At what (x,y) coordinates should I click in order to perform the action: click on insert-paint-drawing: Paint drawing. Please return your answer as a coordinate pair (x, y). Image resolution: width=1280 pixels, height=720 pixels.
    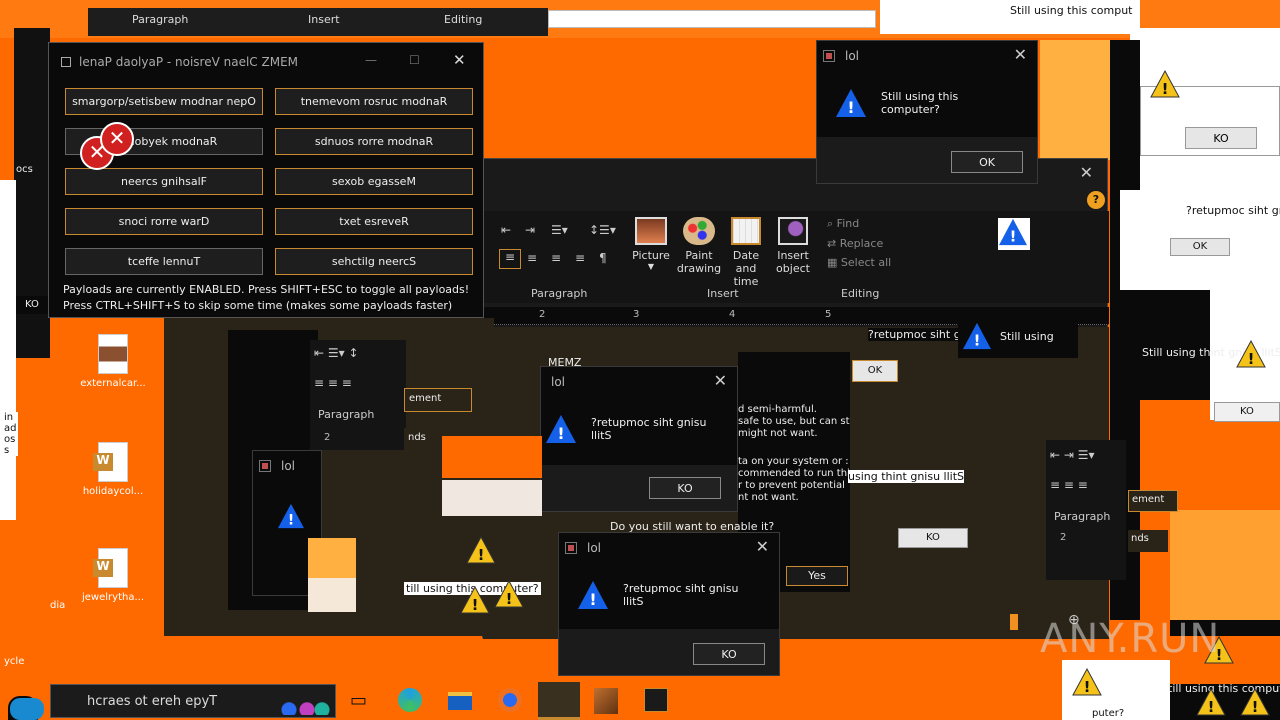
    Looking at the image, I should click on (699, 246).